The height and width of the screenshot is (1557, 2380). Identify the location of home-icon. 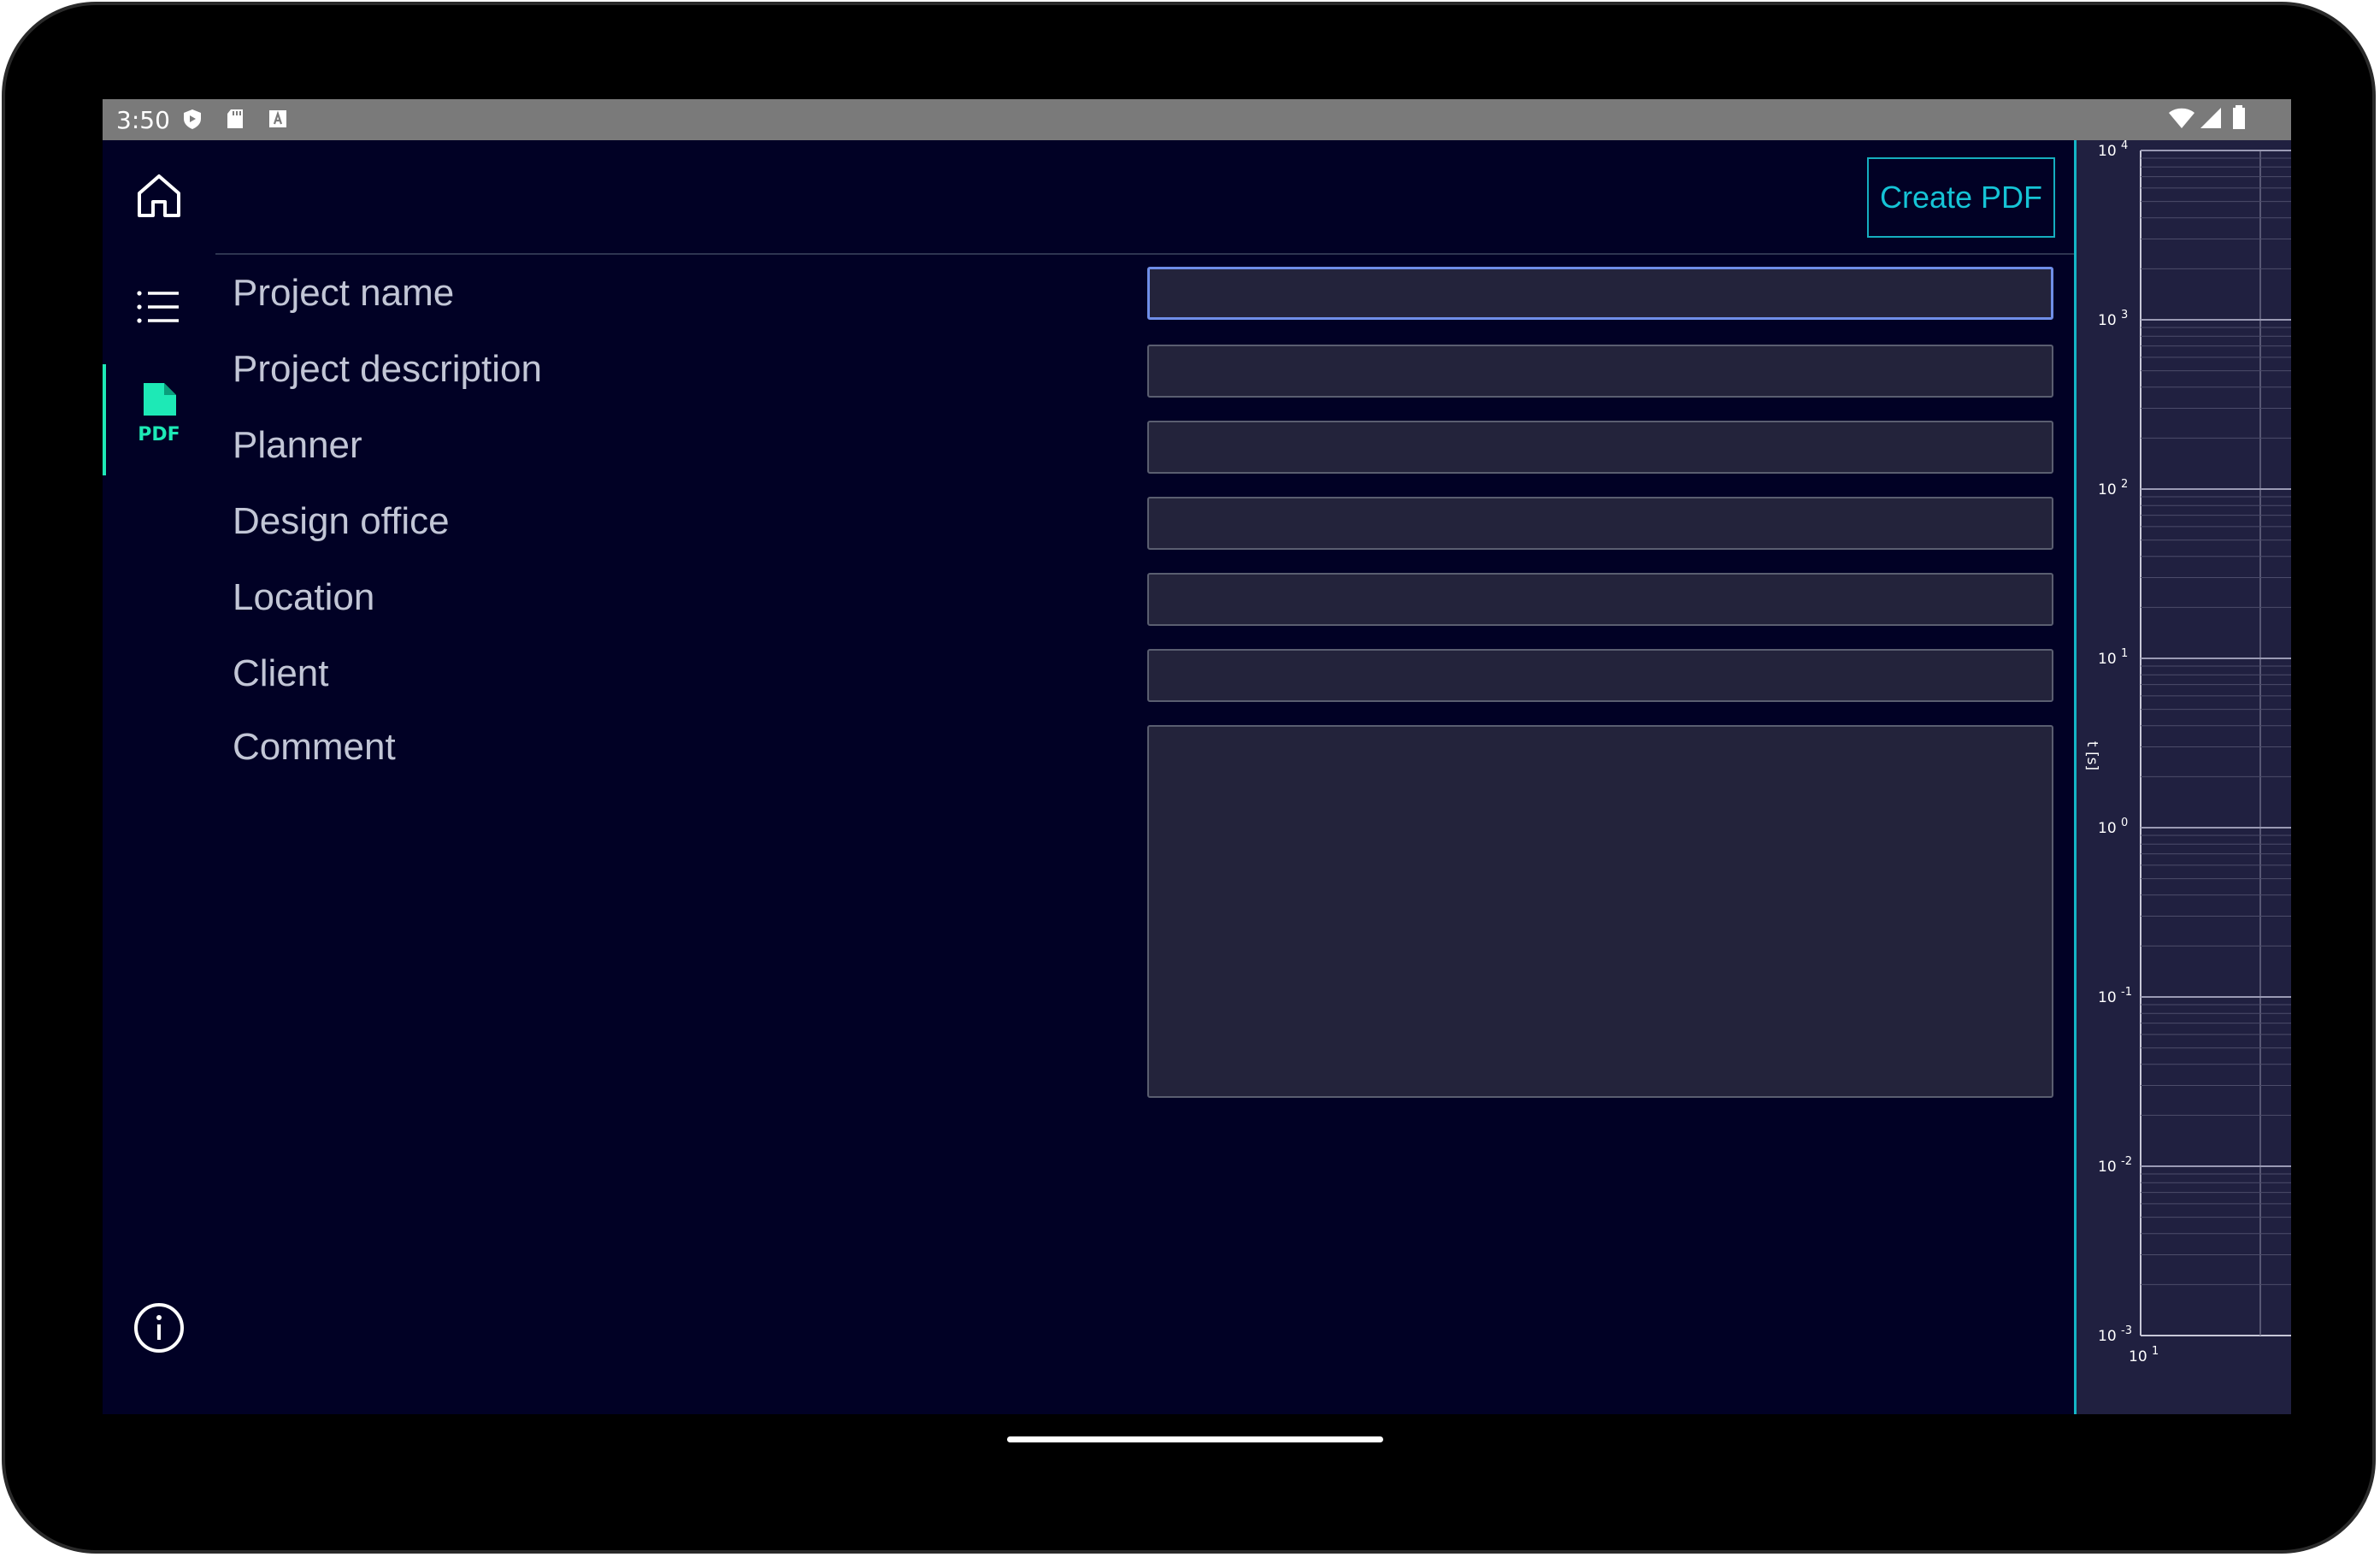
(159, 195).